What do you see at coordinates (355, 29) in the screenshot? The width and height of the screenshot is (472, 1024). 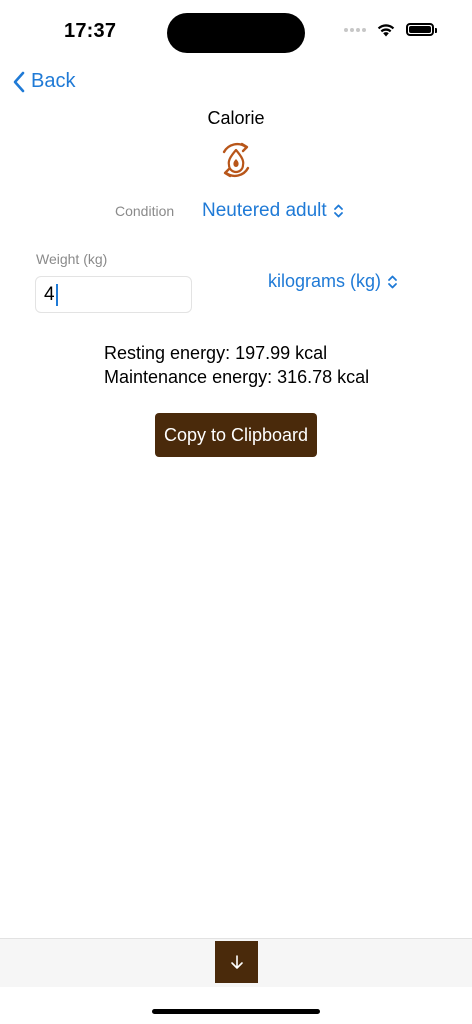 I see `cellular-signal-icon` at bounding box center [355, 29].